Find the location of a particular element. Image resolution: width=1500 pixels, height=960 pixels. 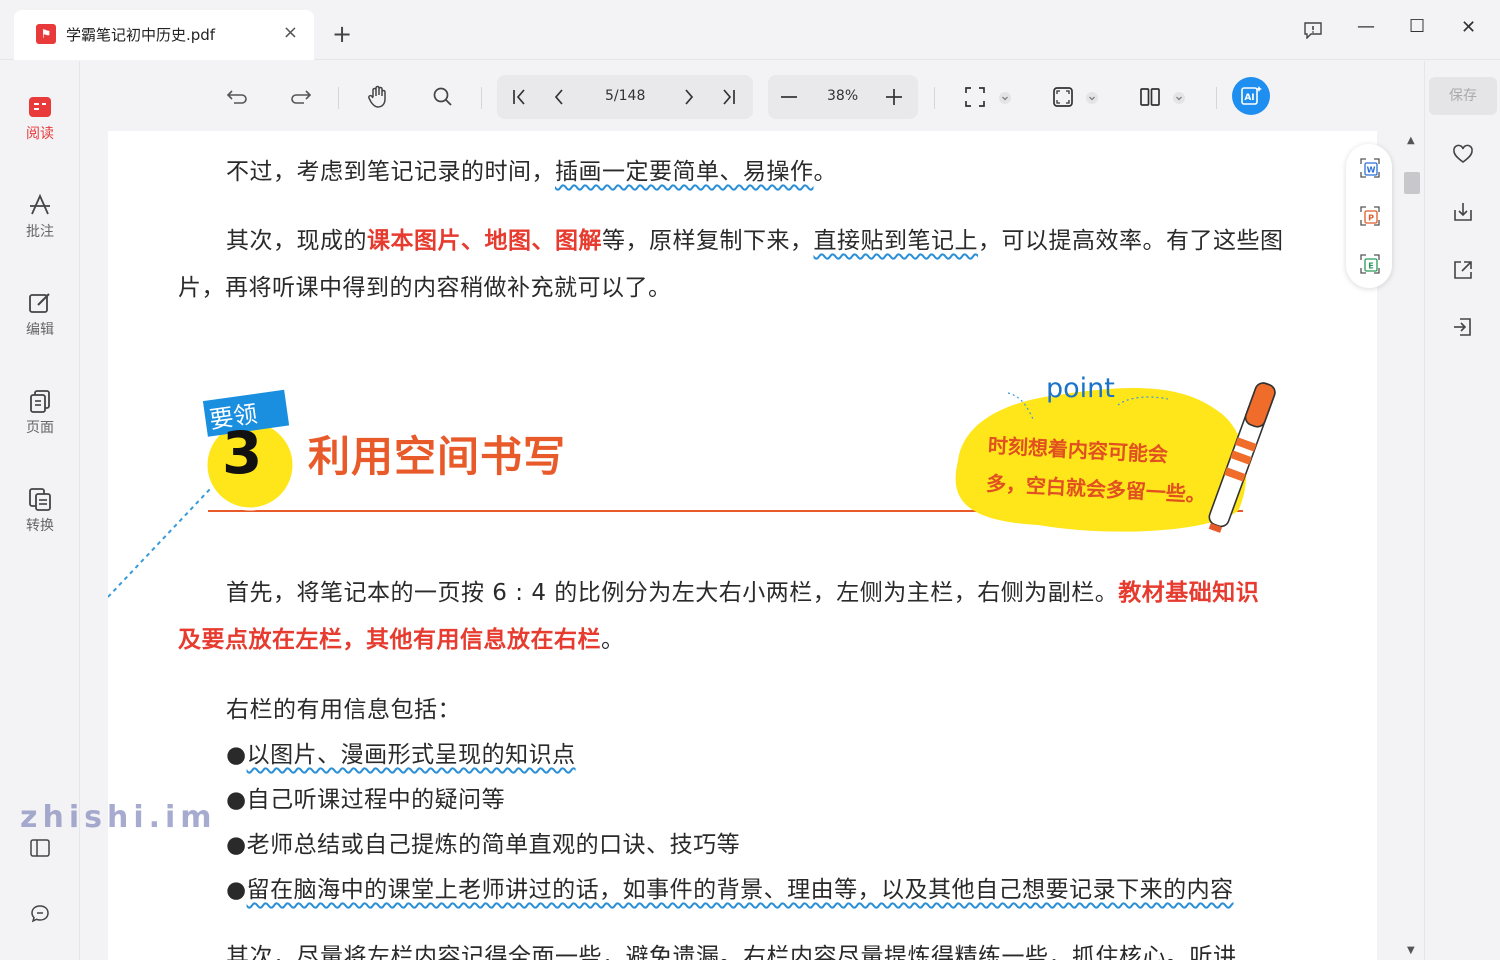

page-indicator: 5/148 is located at coordinates (625, 96).